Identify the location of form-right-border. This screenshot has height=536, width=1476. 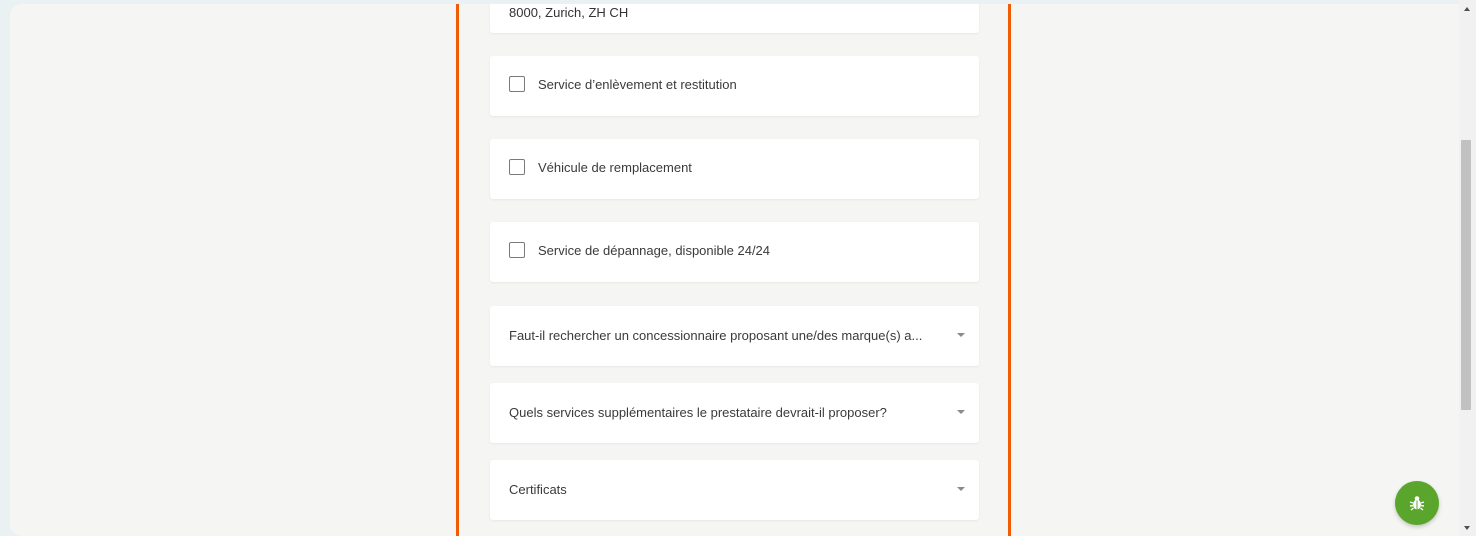
(1009, 270).